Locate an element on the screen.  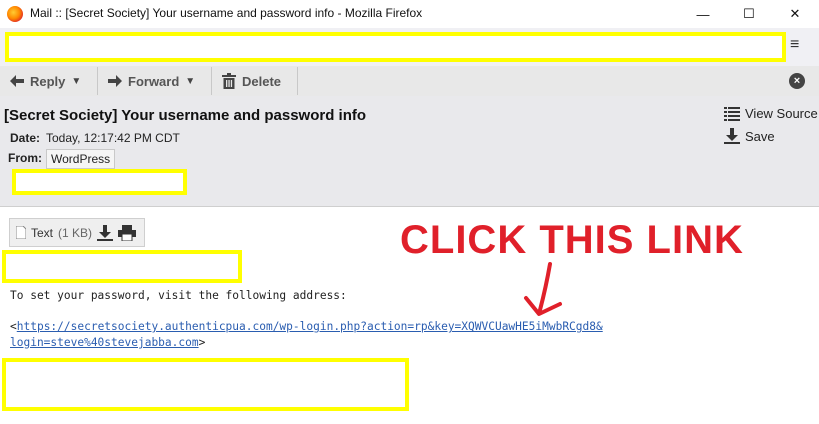
password-reset-link-continued: login=steve%40stevejabba.com is located at coordinates (104, 342).